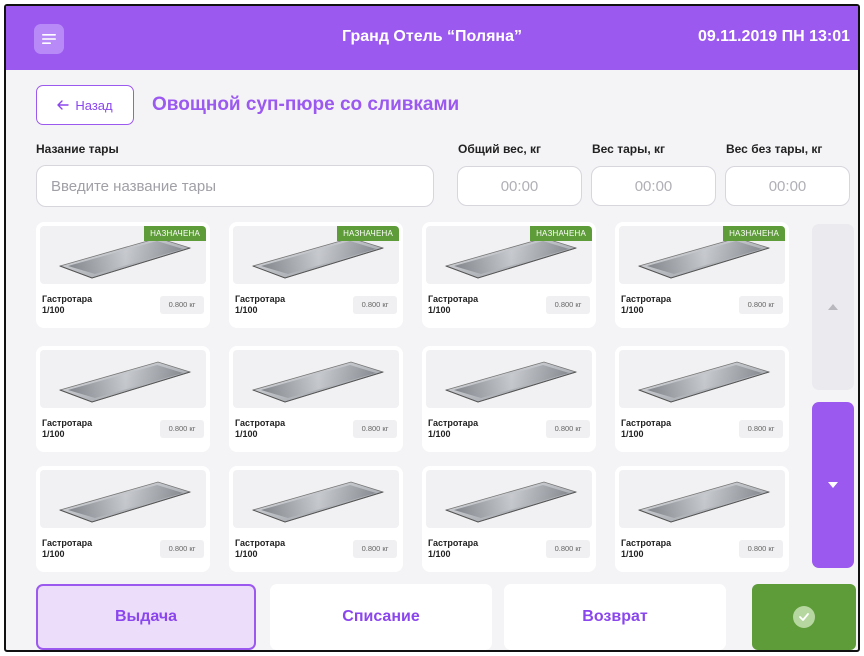 The image size is (864, 656). Describe the element at coordinates (500, 149) in the screenshot. I see `total-weight-label: Общий вес, кг` at that location.